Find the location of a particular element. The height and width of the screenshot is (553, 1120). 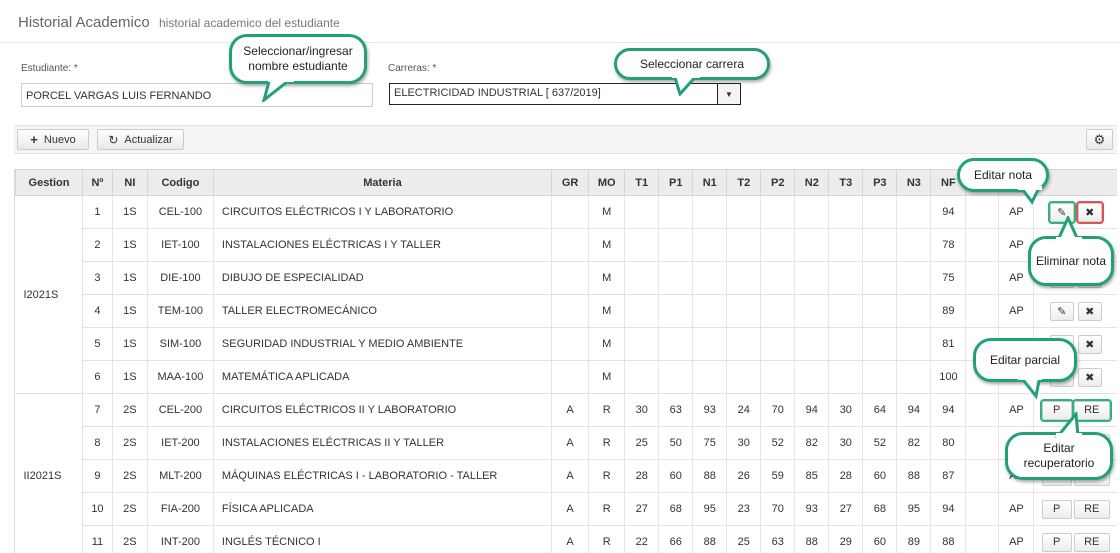

cell-n3: 89 is located at coordinates (914, 539).